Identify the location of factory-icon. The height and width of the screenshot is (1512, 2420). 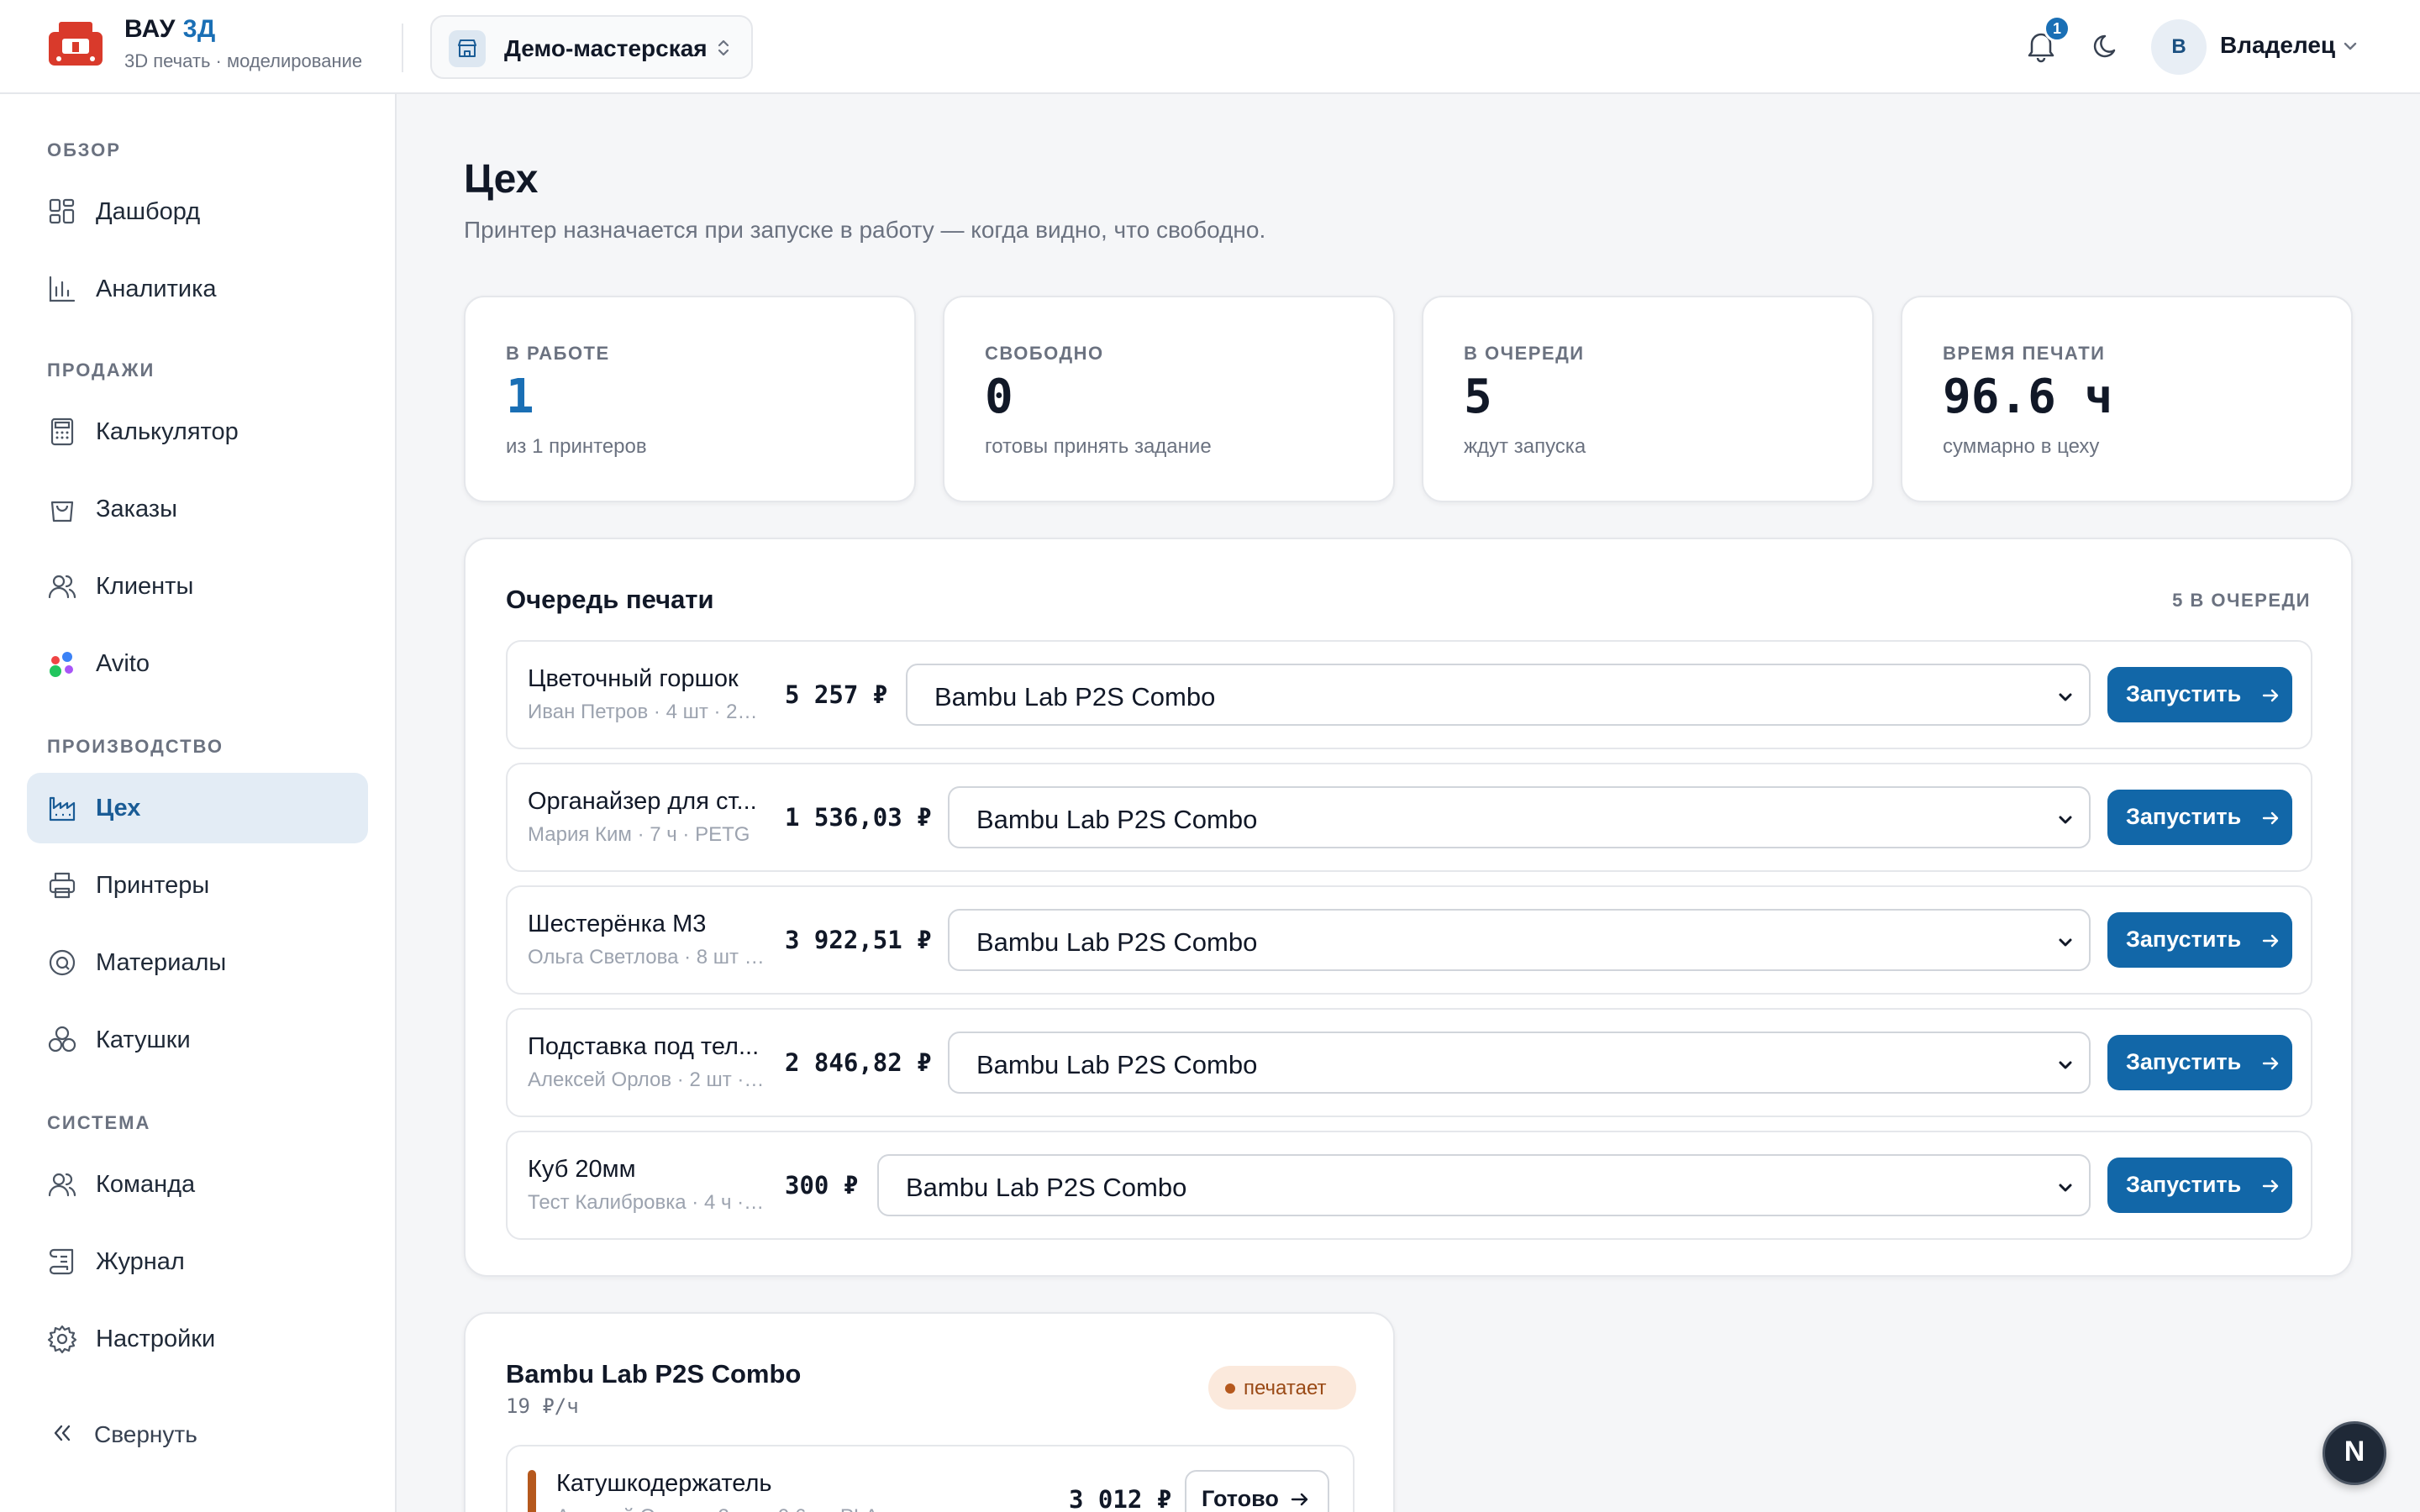
(62, 808).